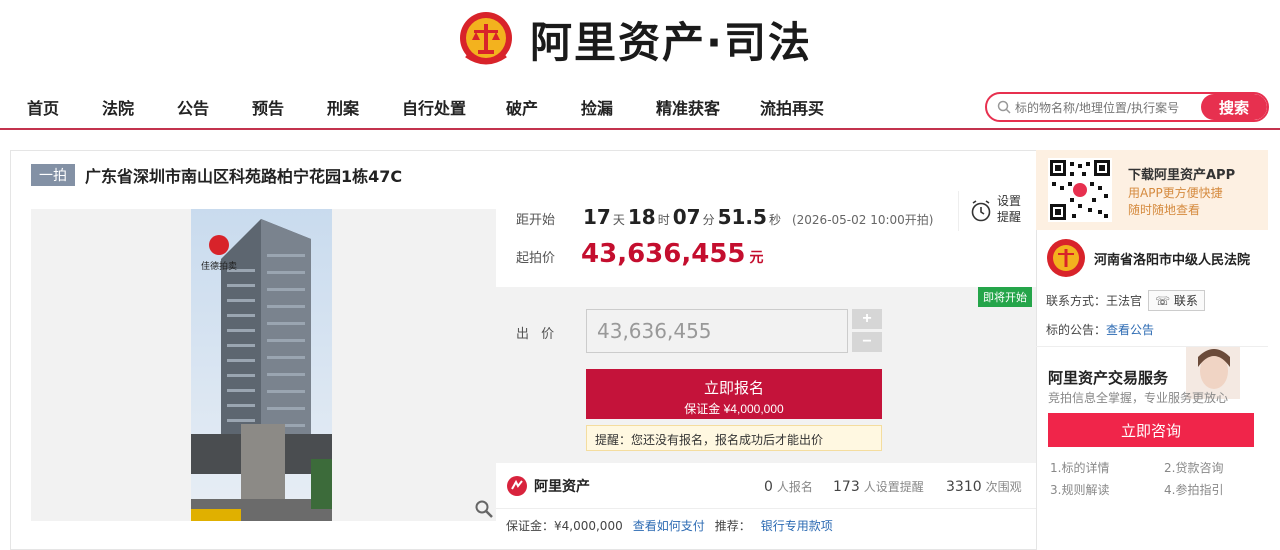 This screenshot has width=1280, height=550. I want to click on title-row: 一拍 广东省深圳市南山区科苑路柏宁花园1栋47C, so click(216, 175).